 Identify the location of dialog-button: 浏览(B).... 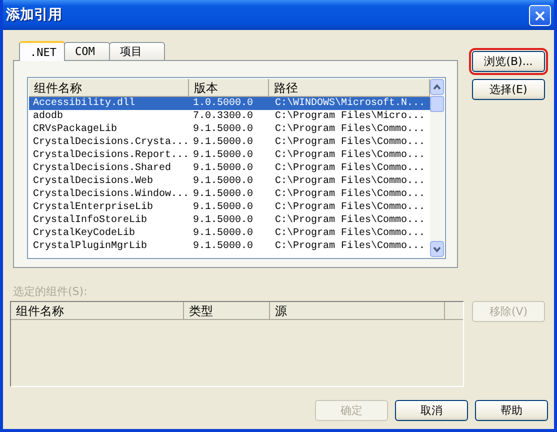
(508, 61).